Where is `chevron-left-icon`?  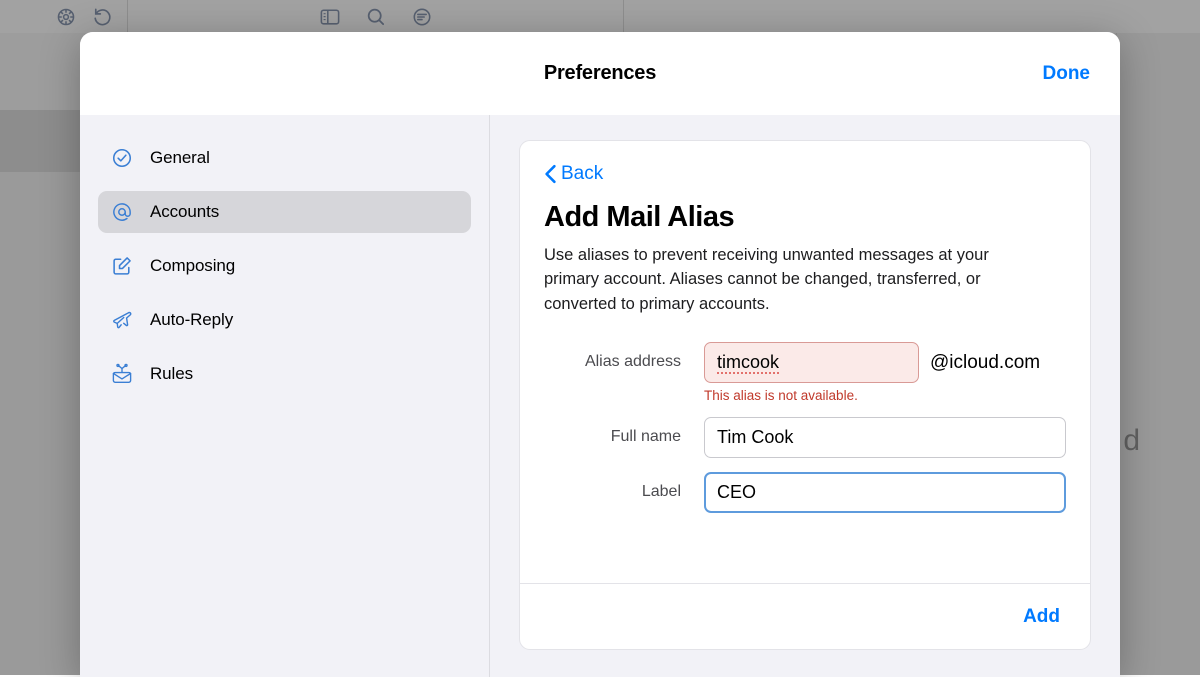 chevron-left-icon is located at coordinates (550, 174).